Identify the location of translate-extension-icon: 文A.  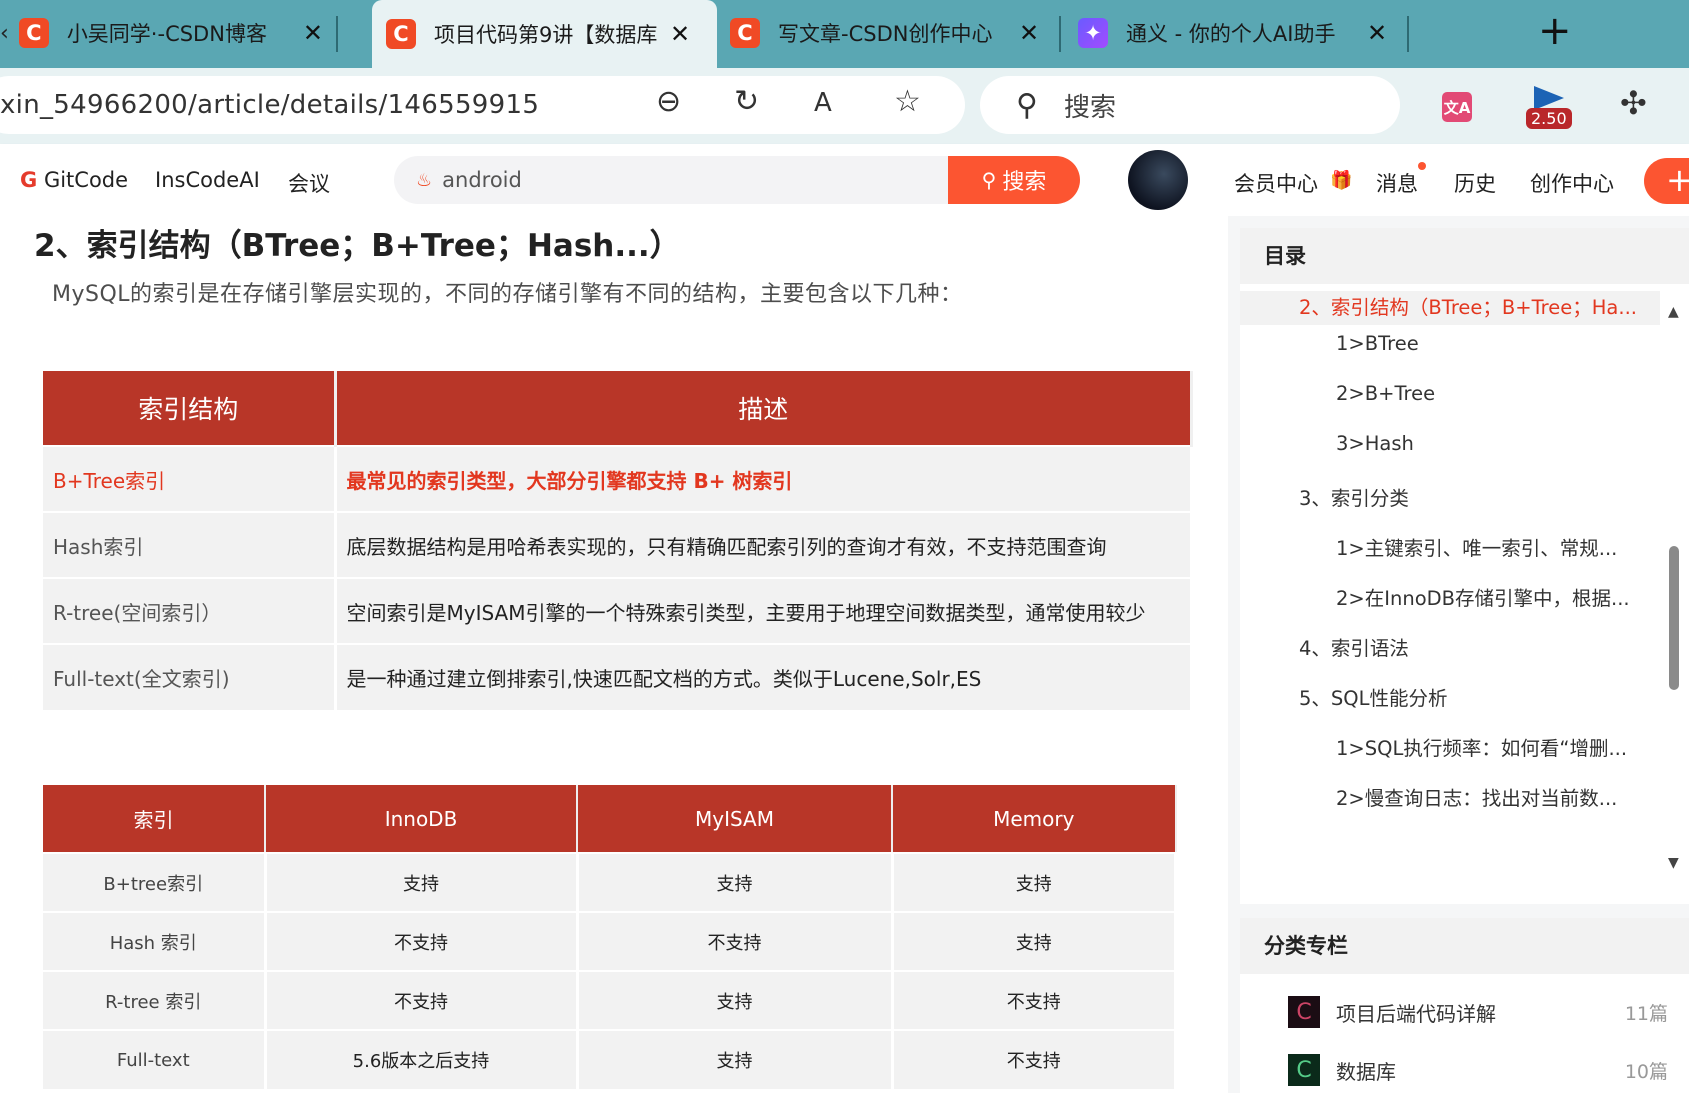
(1457, 107).